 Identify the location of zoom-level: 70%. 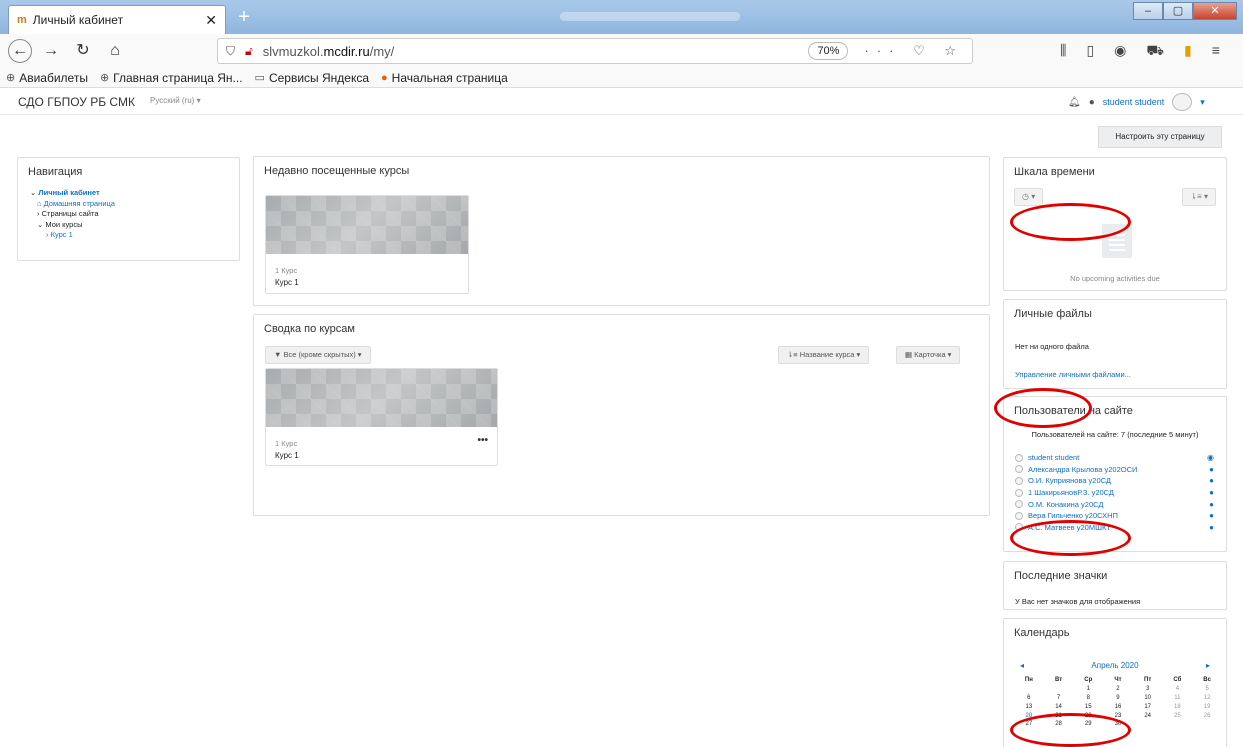
(828, 51).